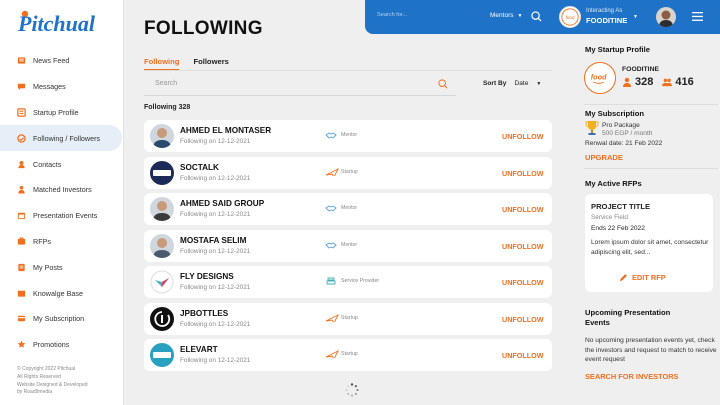 Image resolution: width=720 pixels, height=405 pixels. I want to click on row-name: ELEVART, so click(199, 349).